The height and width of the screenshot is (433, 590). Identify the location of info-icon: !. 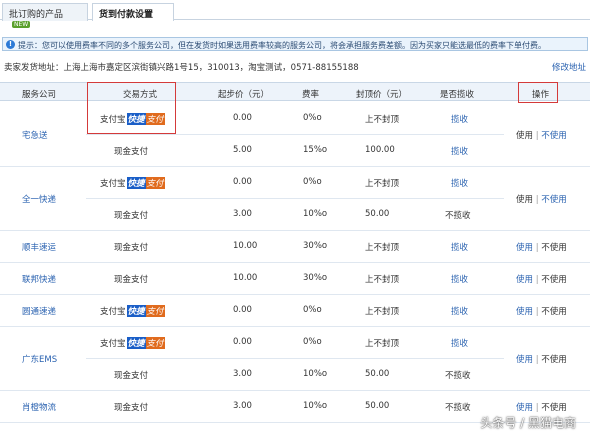
(10, 44).